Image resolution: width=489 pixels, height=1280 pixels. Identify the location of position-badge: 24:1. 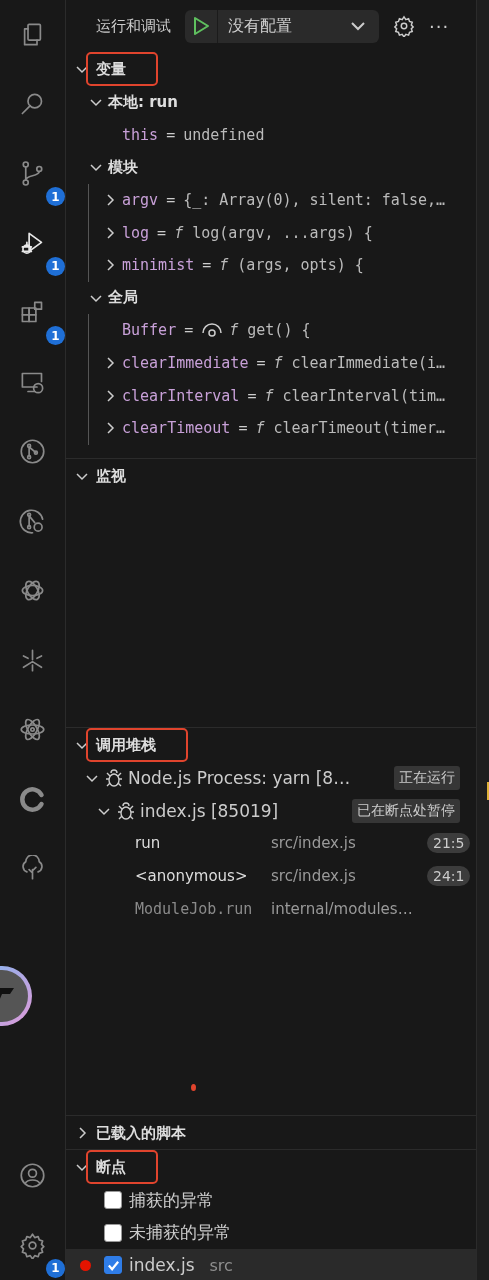
(449, 876).